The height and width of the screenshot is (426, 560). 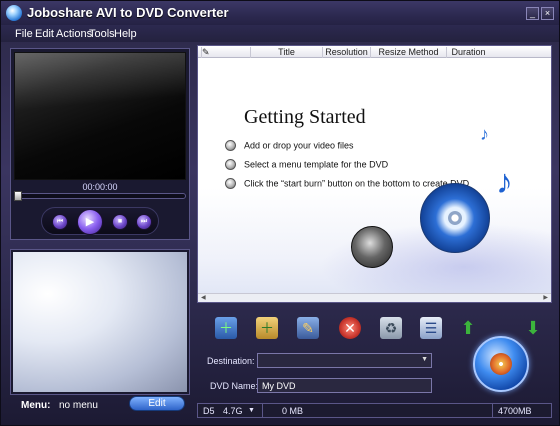 I want to click on remove-icon: ✕, so click(x=350, y=328).